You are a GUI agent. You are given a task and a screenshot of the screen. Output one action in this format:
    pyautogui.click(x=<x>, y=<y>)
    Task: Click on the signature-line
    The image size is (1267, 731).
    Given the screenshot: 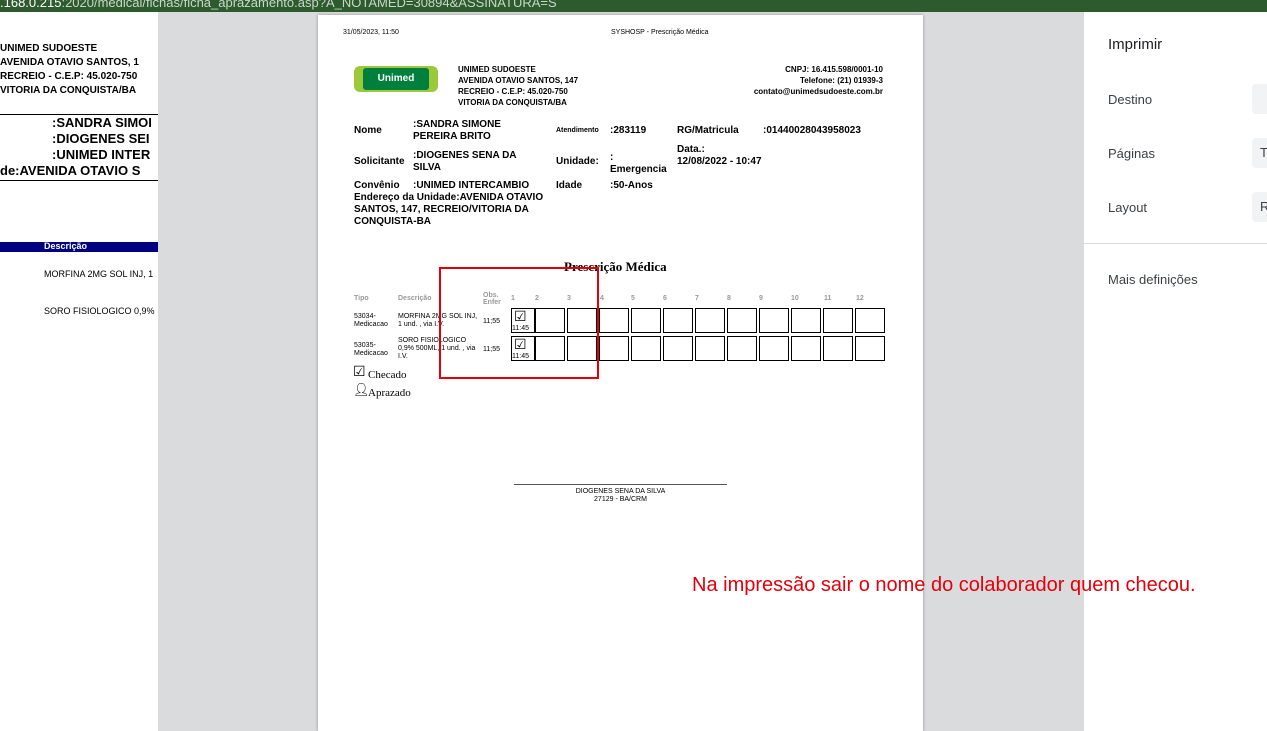 What is the action you would take?
    pyautogui.click(x=620, y=484)
    